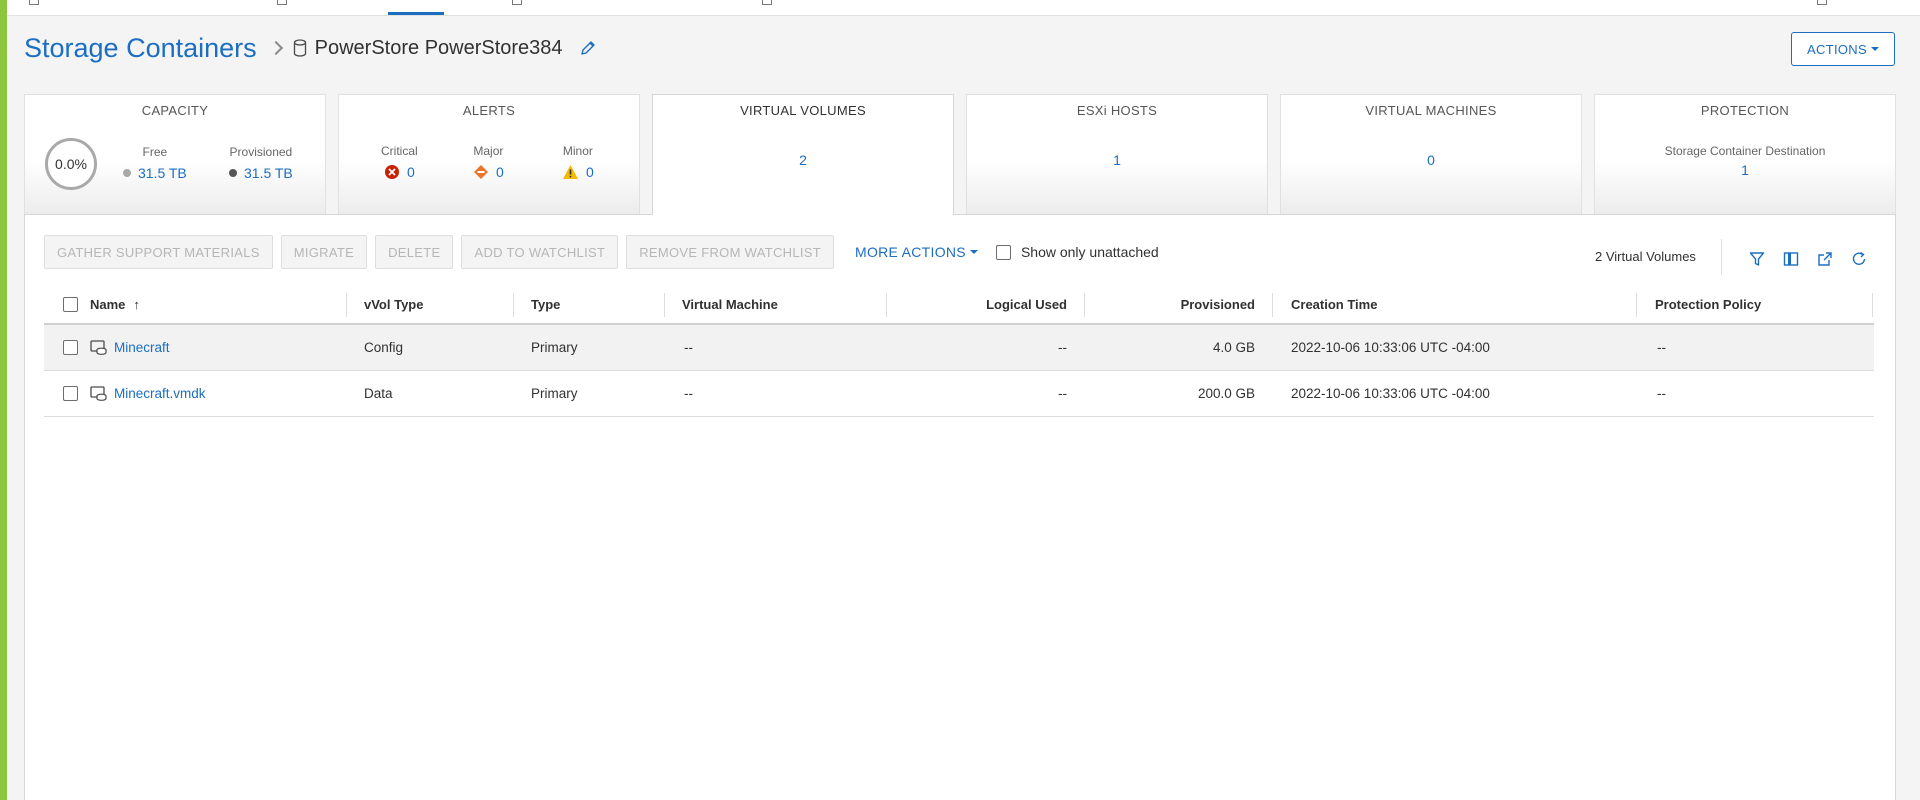  I want to click on card-alerts: ALERTS Critical 0 Major 0 Minor 0, so click(489, 154).